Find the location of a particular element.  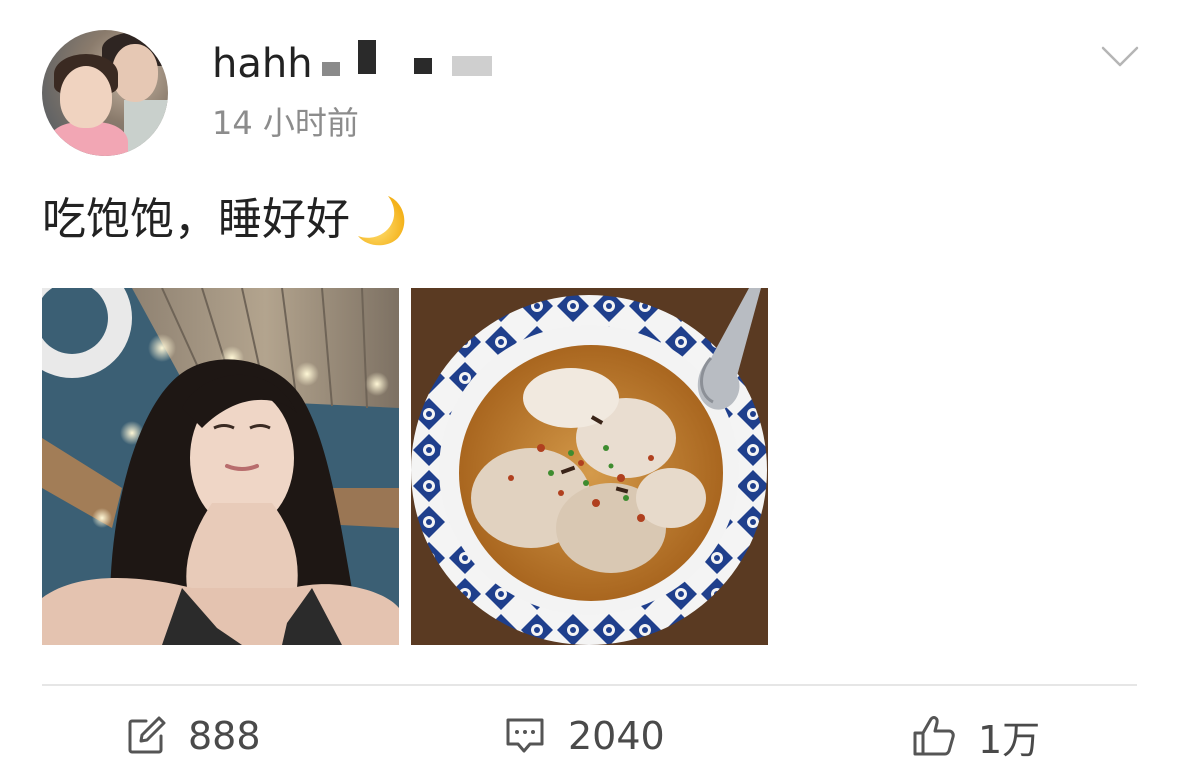

crescent-moon-icon is located at coordinates (381, 221).